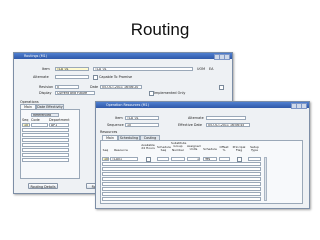  Describe the element at coordinates (163, 159) in the screenshot. I see `res-row1-schedule-seq` at that location.